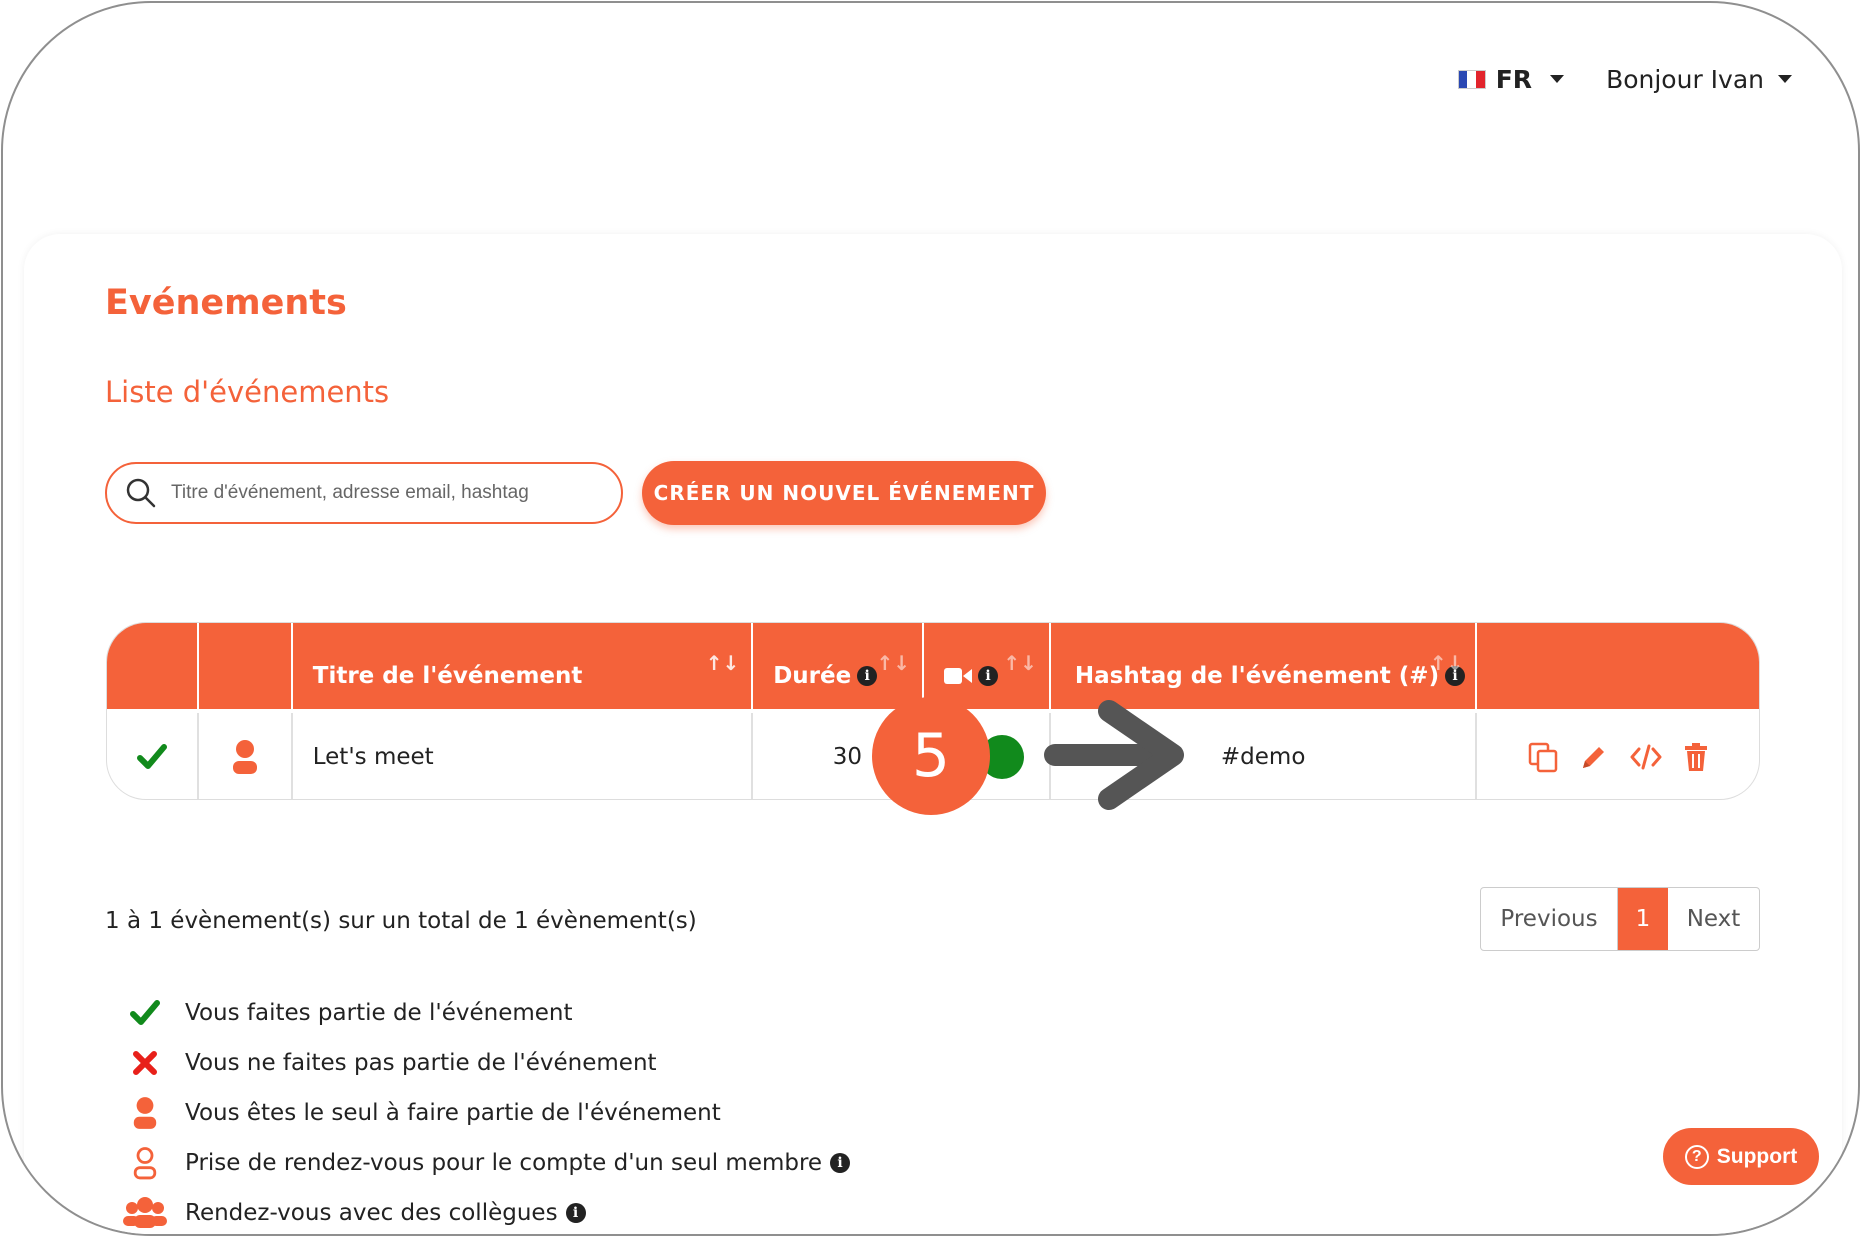 The width and height of the screenshot is (1863, 1239). What do you see at coordinates (1643, 919) in the screenshot?
I see `page-1-button: 1` at bounding box center [1643, 919].